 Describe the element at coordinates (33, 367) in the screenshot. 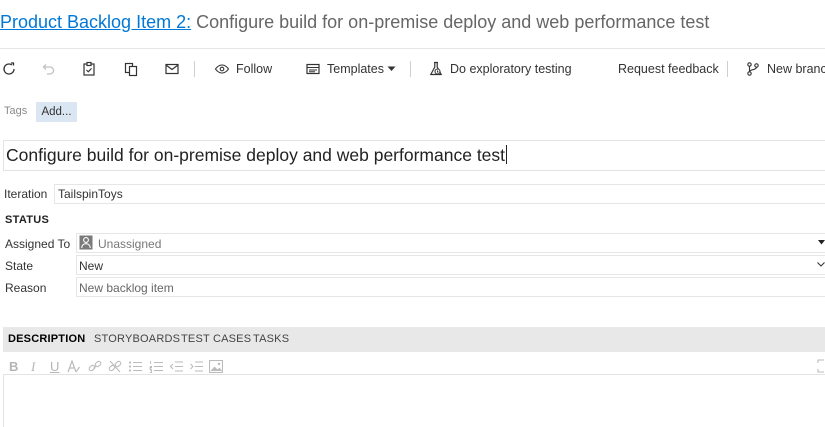

I see `italic-button: I` at that location.